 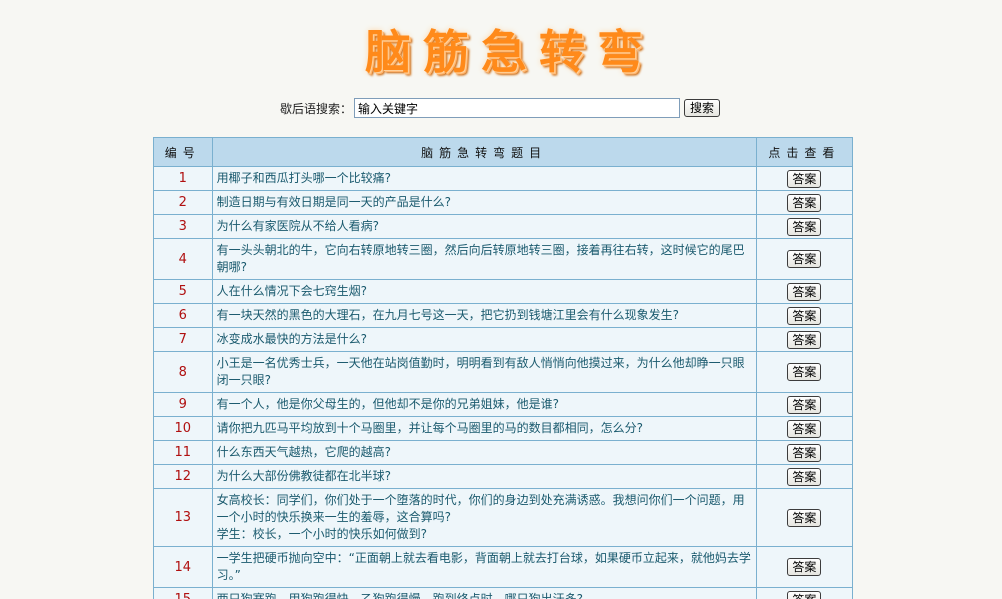 What do you see at coordinates (183, 202) in the screenshot?
I see `row-number: 2` at bounding box center [183, 202].